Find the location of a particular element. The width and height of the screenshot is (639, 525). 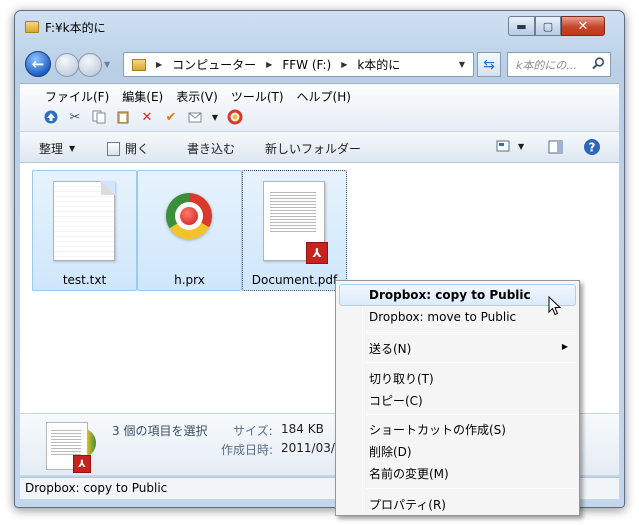

refresh-icon: ⇆ is located at coordinates (489, 64).